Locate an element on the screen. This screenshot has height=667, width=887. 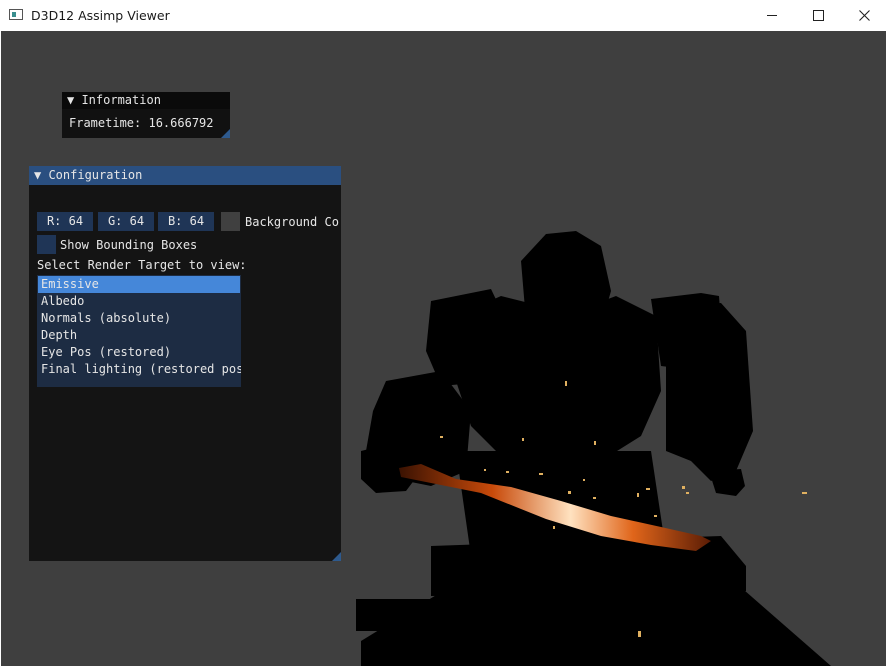
list-item-eye-pos: Eye Pos (restored) is located at coordinates (139, 352).